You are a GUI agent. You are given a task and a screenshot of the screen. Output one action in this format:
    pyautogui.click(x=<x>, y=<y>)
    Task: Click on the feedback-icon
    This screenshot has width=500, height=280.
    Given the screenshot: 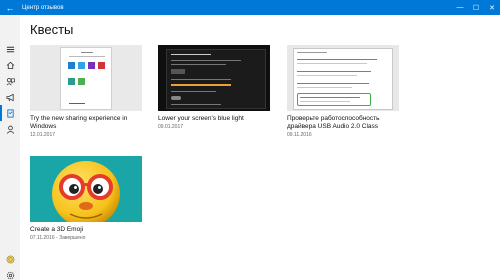 What is the action you would take?
    pyautogui.click(x=10, y=81)
    